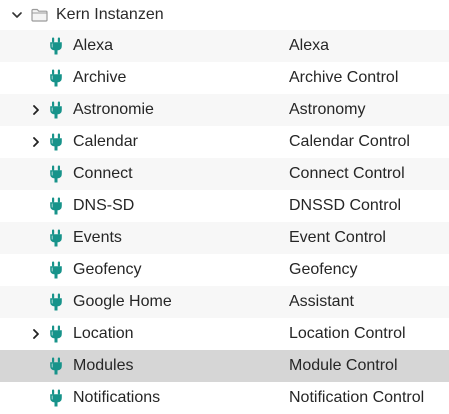 This screenshot has height=414, width=449. What do you see at coordinates (117, 397) in the screenshot?
I see `instance-name: Notifications` at bounding box center [117, 397].